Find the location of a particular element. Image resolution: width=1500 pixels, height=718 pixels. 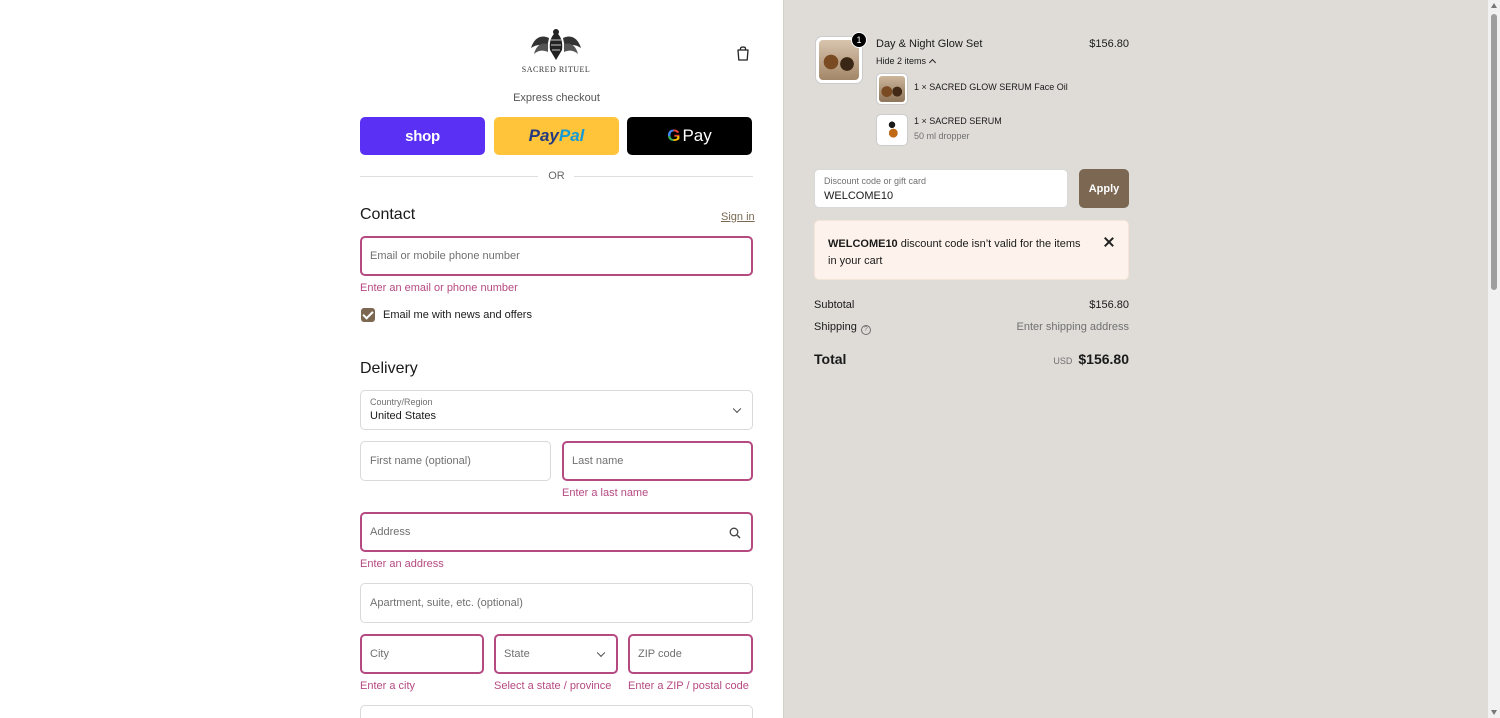

sub-item-name: 1 × SACRED SERUM is located at coordinates (958, 121).